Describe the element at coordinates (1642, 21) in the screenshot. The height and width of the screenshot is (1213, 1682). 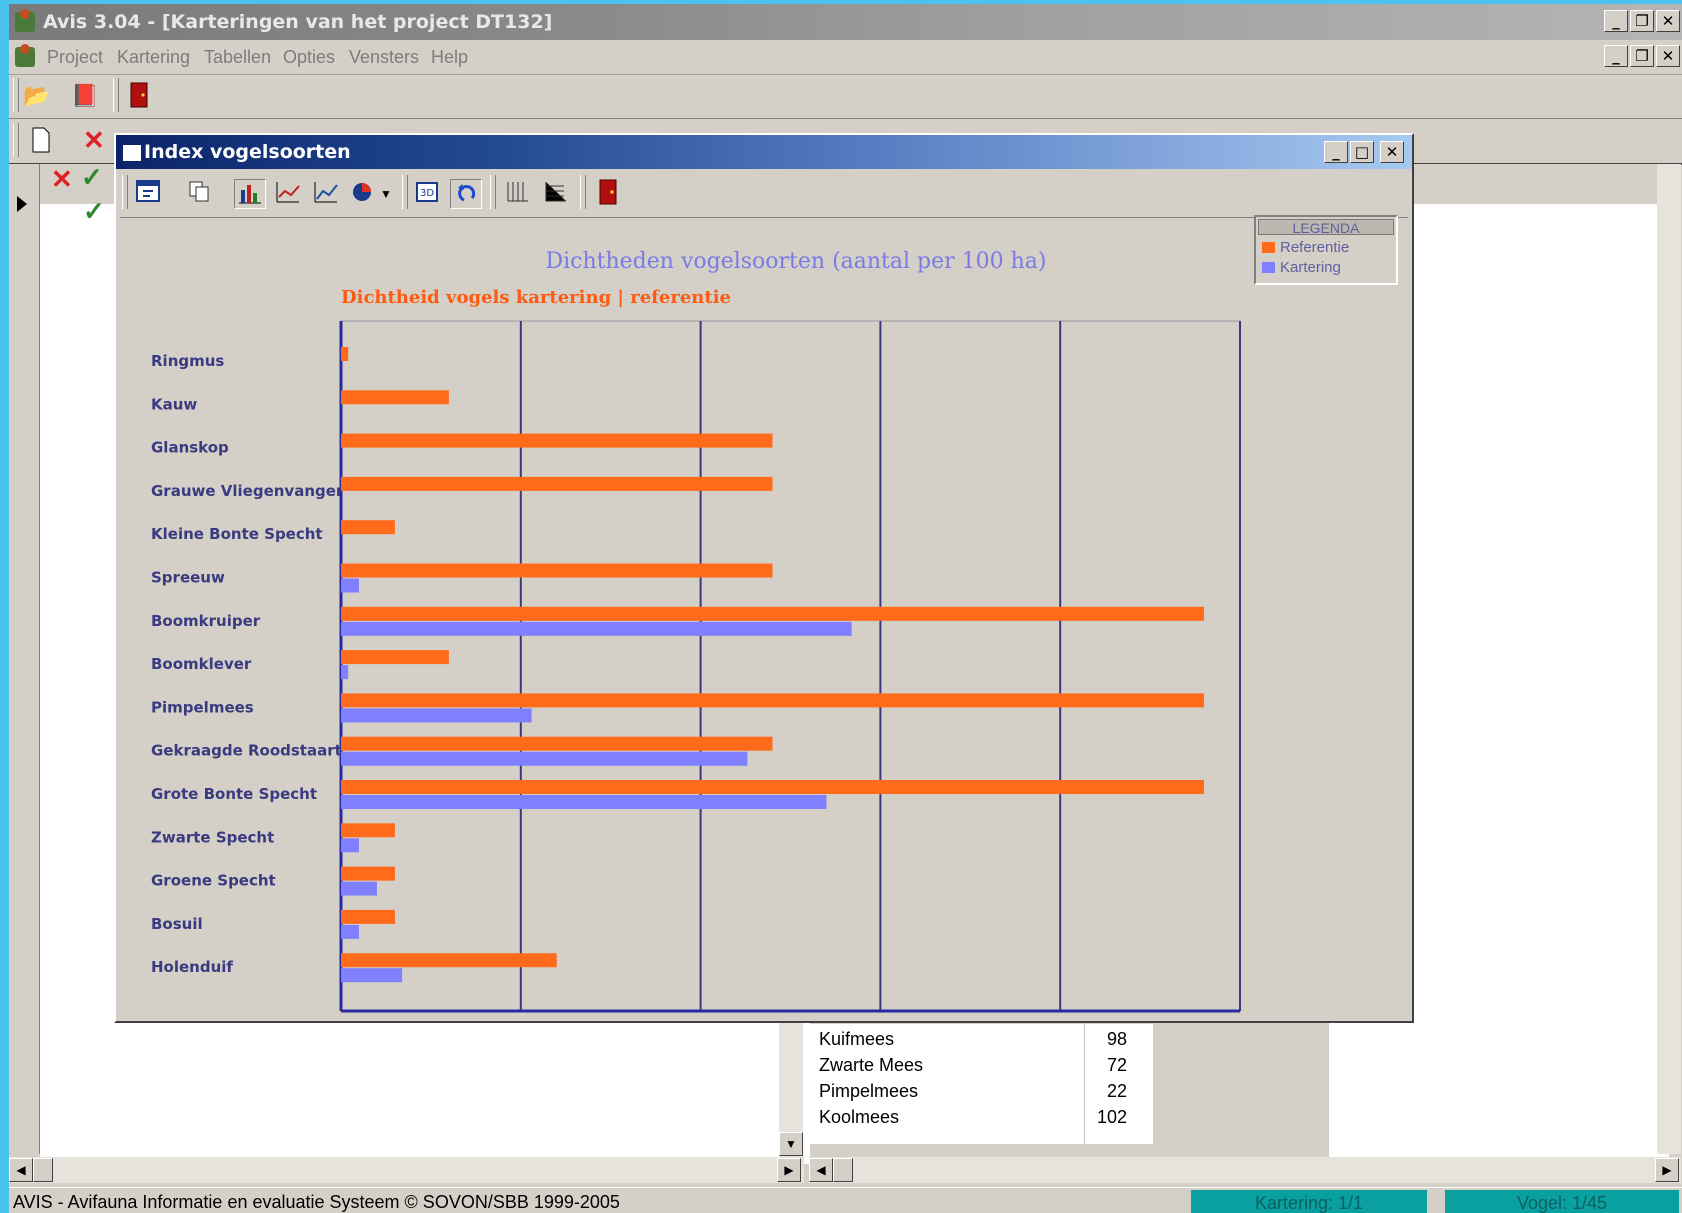
I see `restore-icon: ❐` at that location.